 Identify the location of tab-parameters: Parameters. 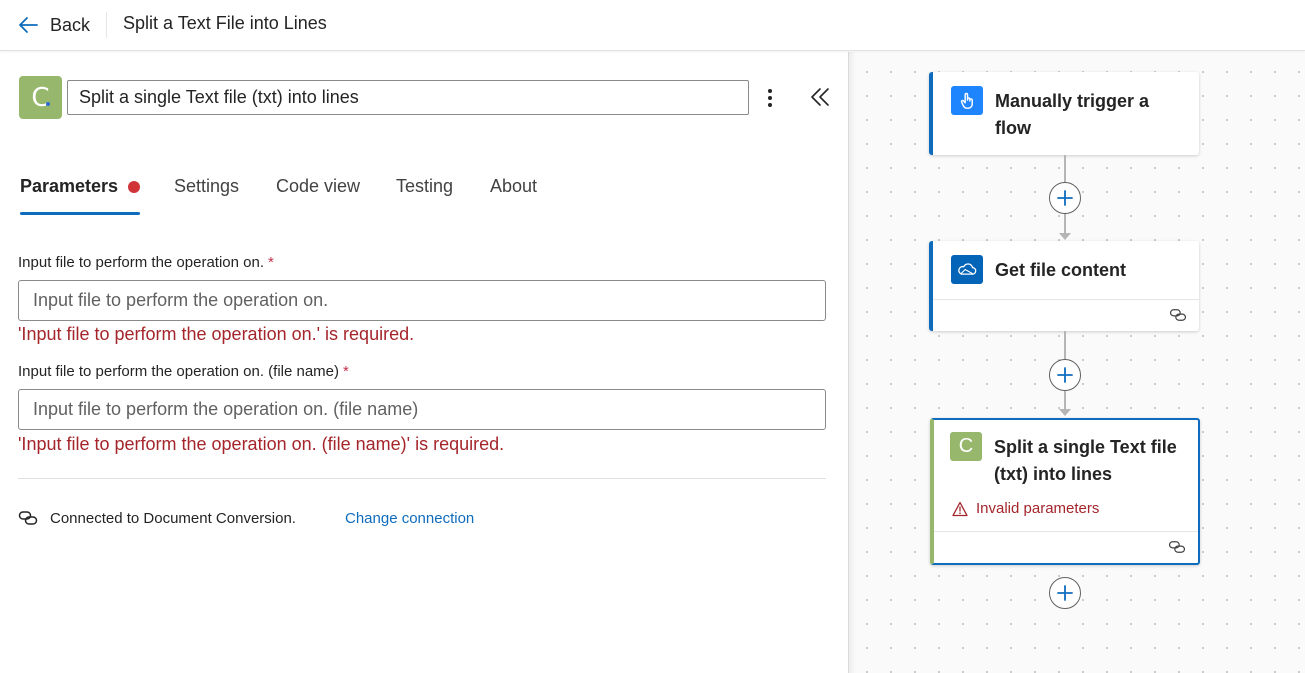
(69, 186).